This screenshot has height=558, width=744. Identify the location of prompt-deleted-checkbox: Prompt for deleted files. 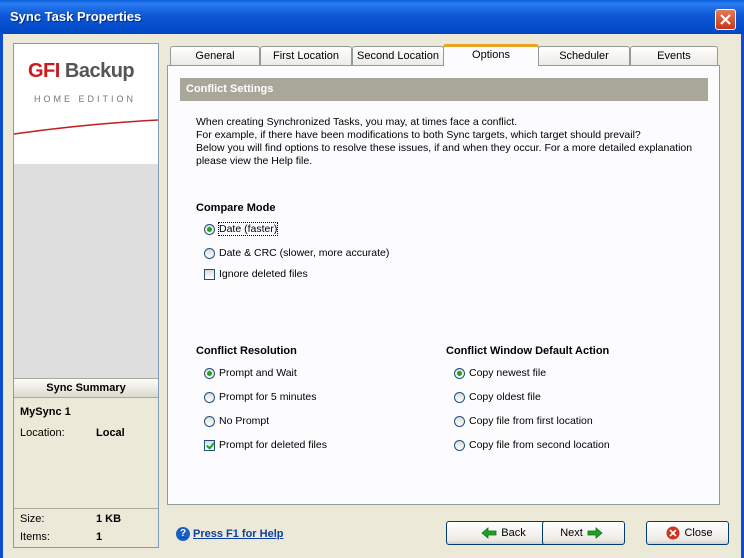
(265, 445).